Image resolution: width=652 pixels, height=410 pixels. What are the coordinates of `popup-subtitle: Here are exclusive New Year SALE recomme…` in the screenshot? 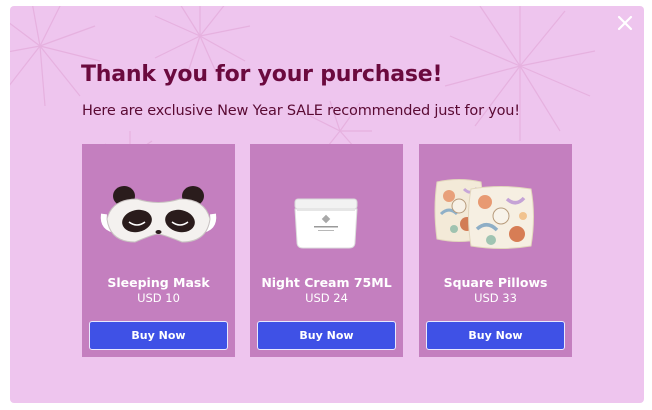 It's located at (301, 111).